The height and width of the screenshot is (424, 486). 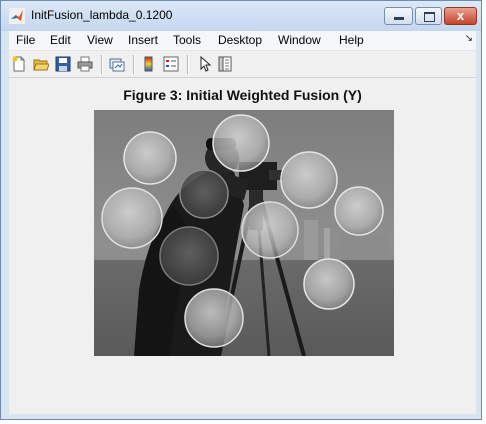 What do you see at coordinates (225, 64) in the screenshot?
I see `property-inspector-icon` at bounding box center [225, 64].